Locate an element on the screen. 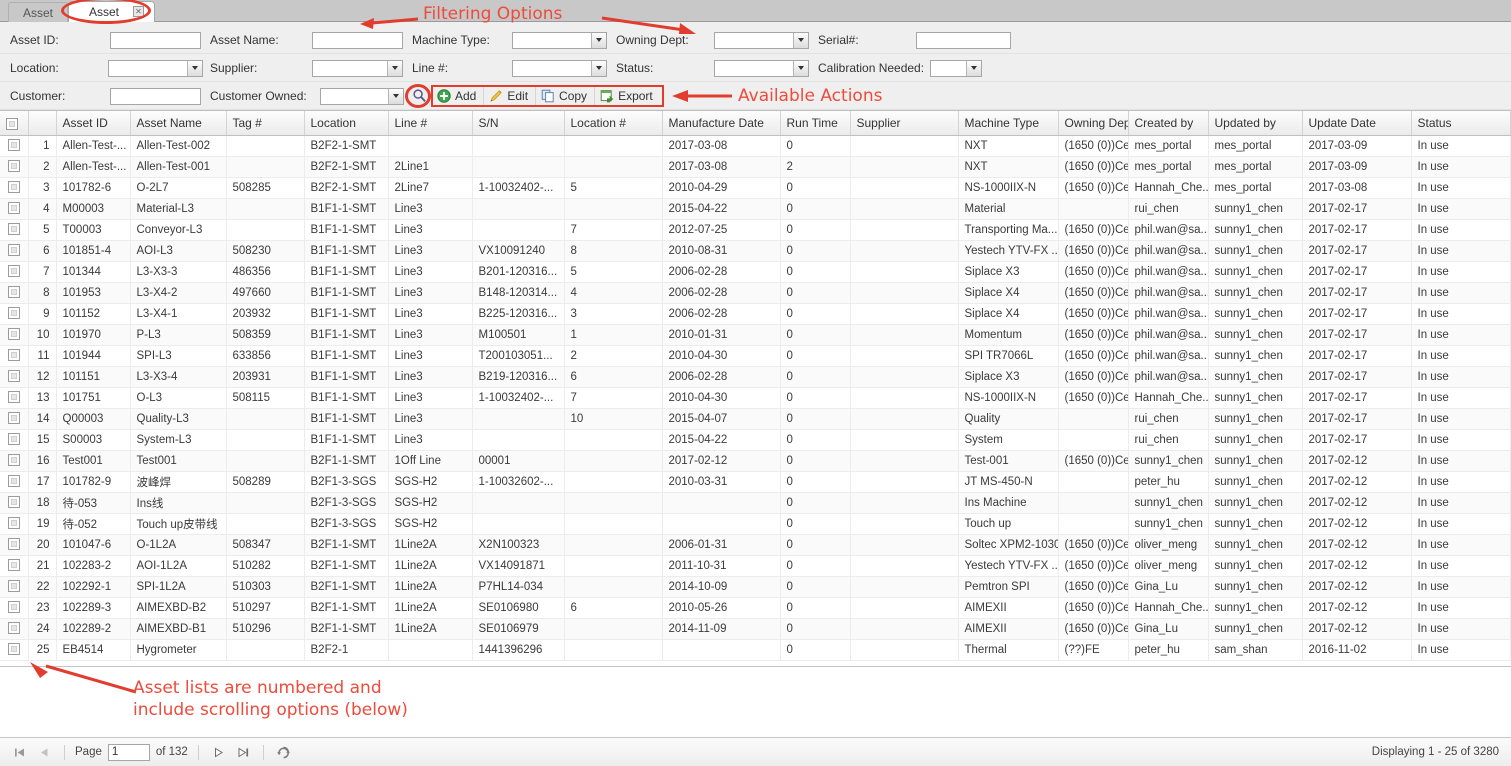 This screenshot has width=1511, height=766. column-header-owning-dept: Owning Dept is located at coordinates (1093, 123).